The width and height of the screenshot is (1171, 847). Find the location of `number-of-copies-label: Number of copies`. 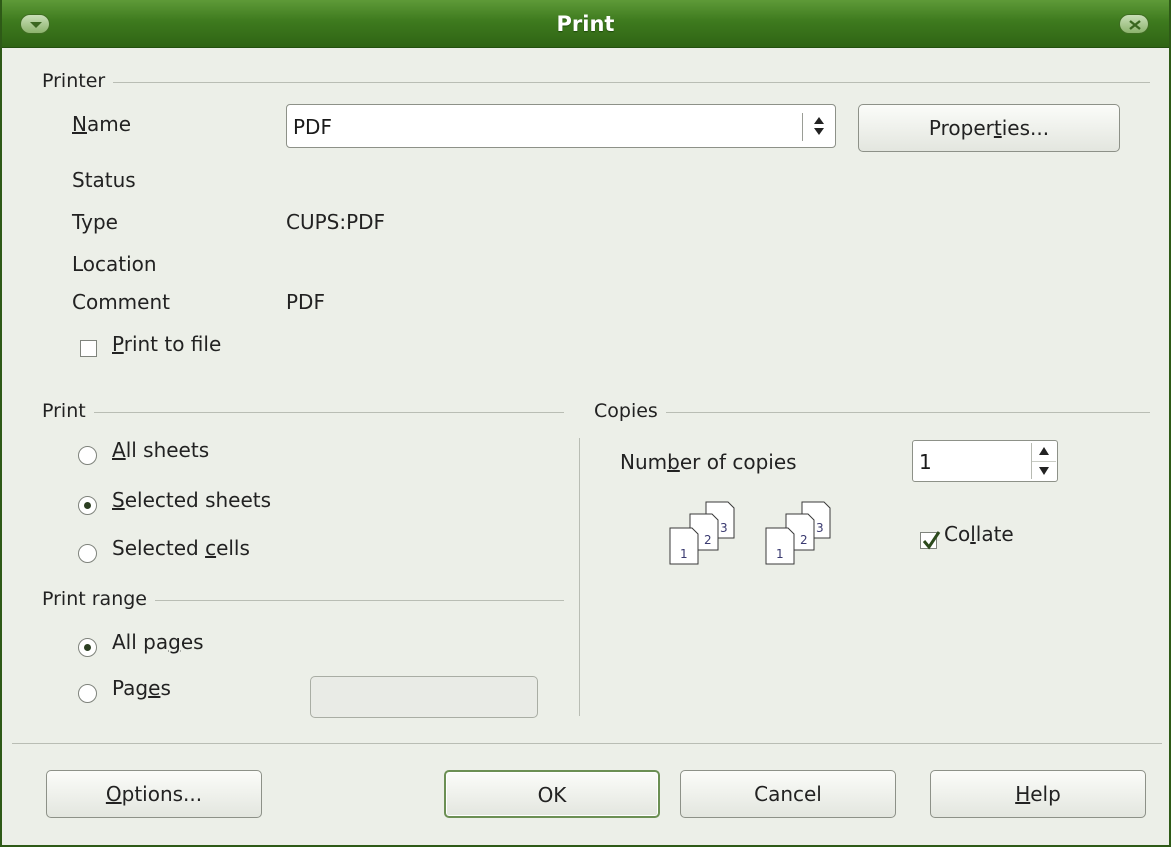

number-of-copies-label: Number of copies is located at coordinates (708, 462).